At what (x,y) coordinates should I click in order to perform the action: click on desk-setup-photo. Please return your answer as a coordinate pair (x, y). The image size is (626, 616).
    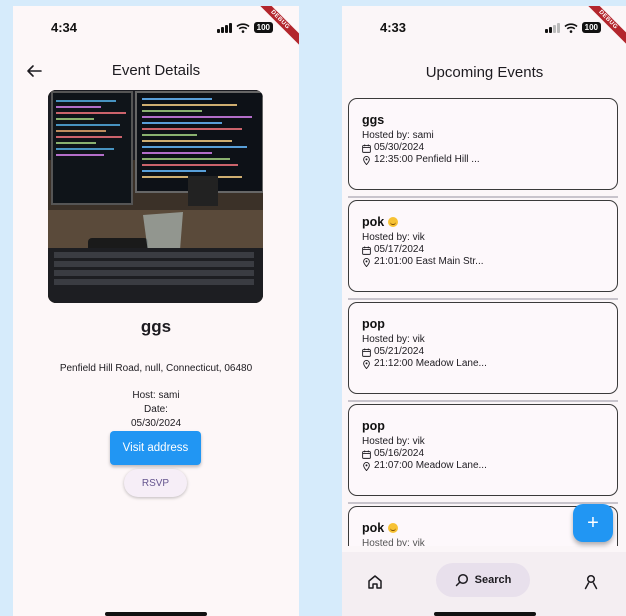
    Looking at the image, I should click on (155, 196).